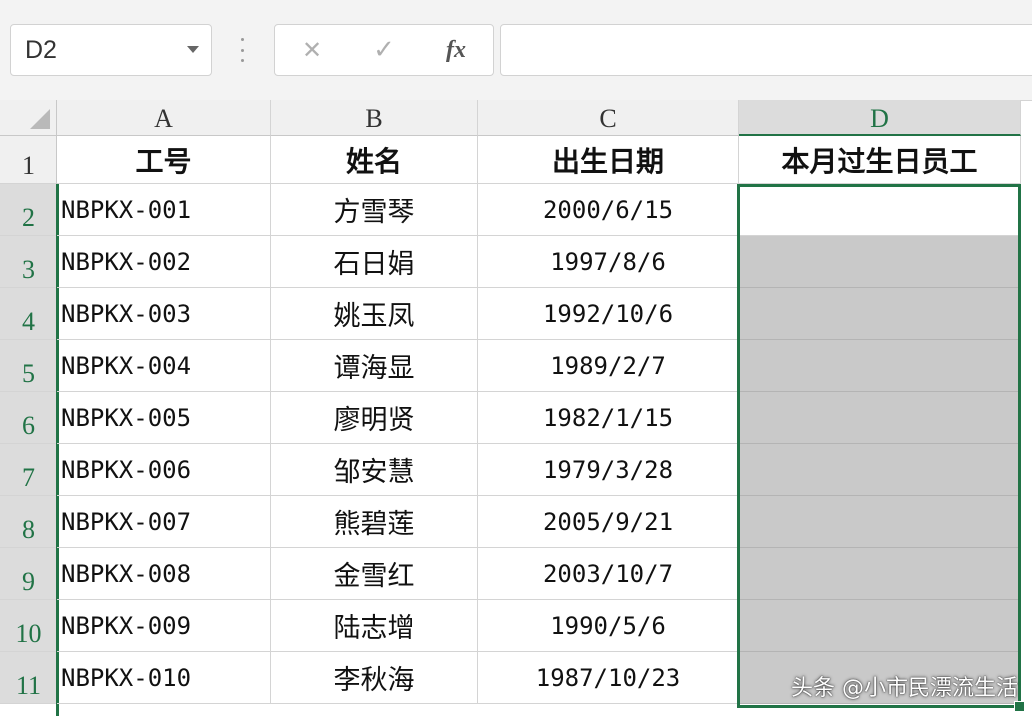 This screenshot has width=1032, height=716. What do you see at coordinates (28, 574) in the screenshot?
I see `row-header-9: 9` at bounding box center [28, 574].